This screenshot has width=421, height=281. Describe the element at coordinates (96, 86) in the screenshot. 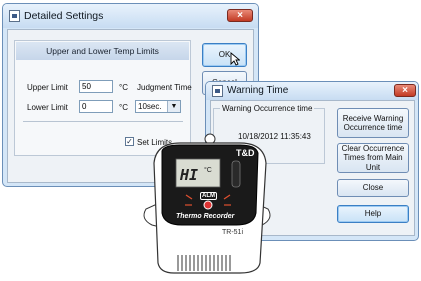

I see `upper-limit-input: 50` at that location.